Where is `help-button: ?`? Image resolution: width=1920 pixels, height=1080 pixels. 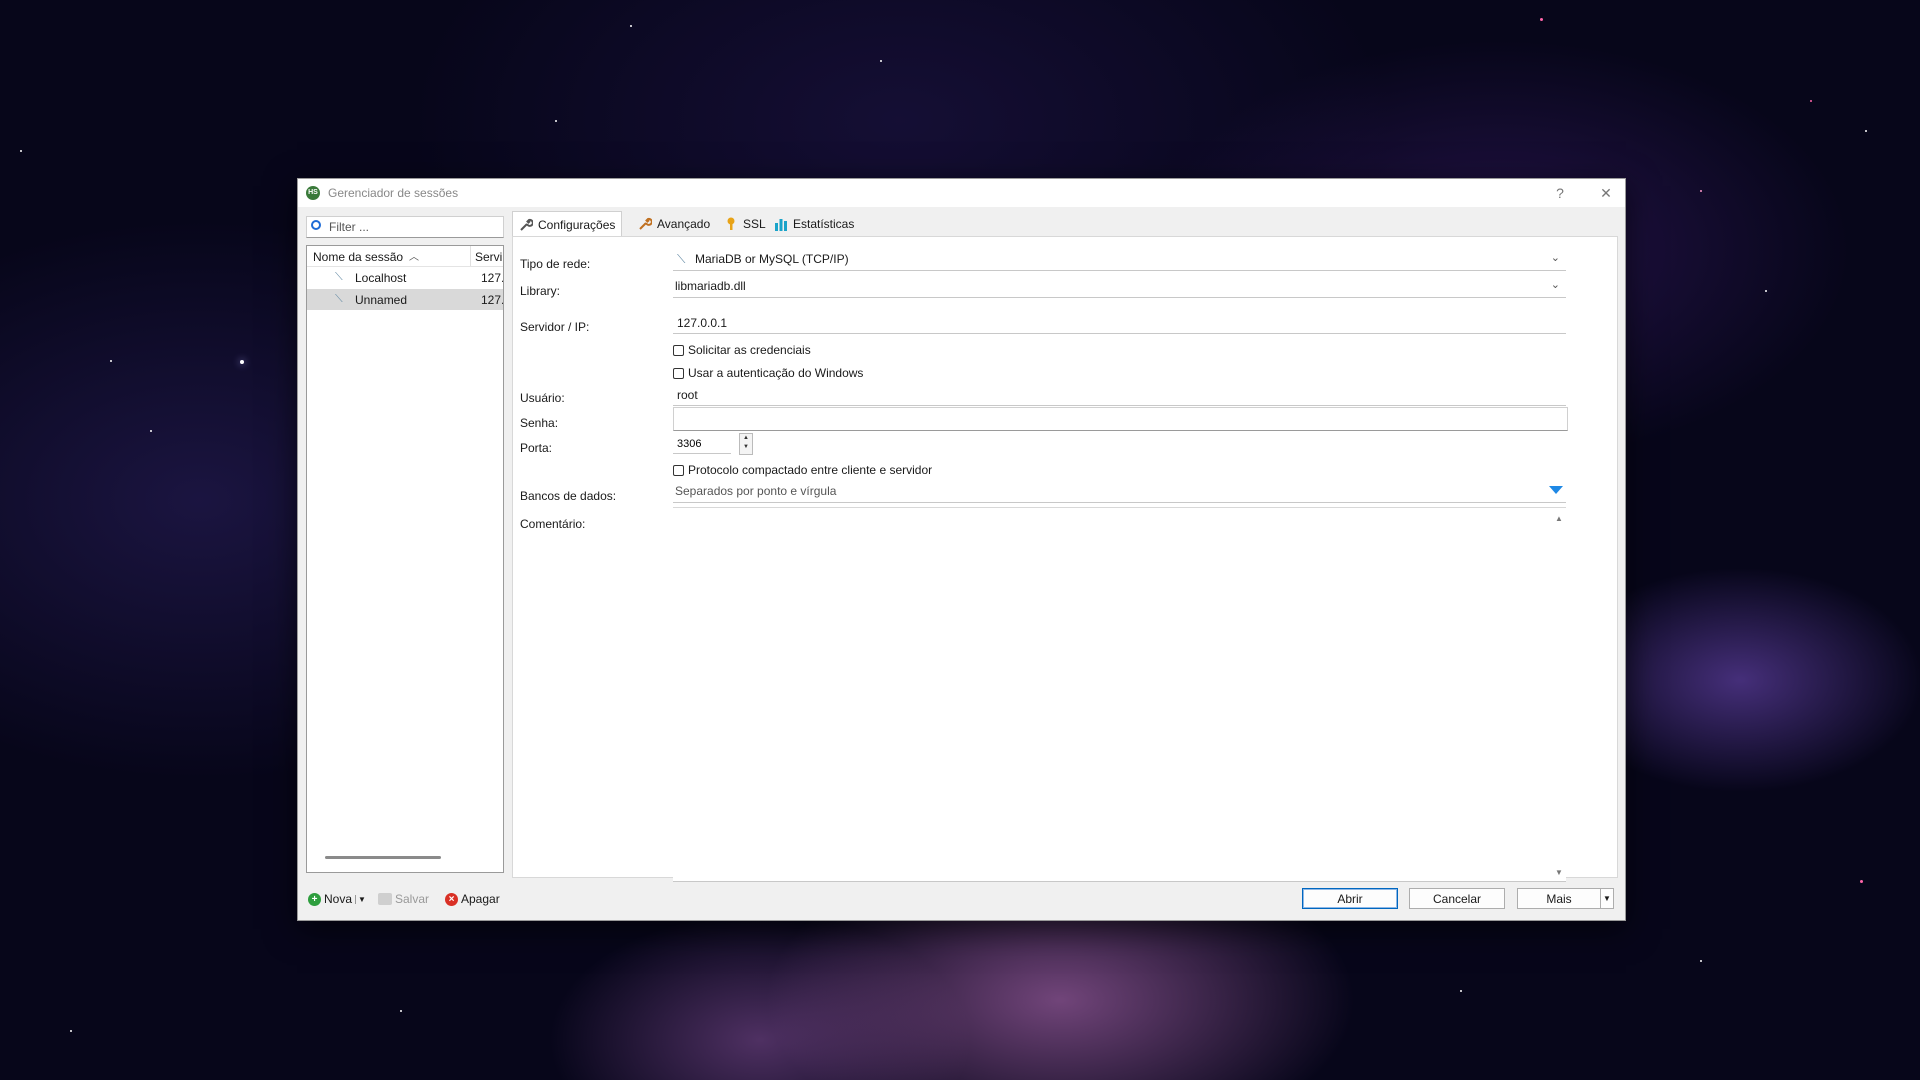 help-button: ? is located at coordinates (1560, 193).